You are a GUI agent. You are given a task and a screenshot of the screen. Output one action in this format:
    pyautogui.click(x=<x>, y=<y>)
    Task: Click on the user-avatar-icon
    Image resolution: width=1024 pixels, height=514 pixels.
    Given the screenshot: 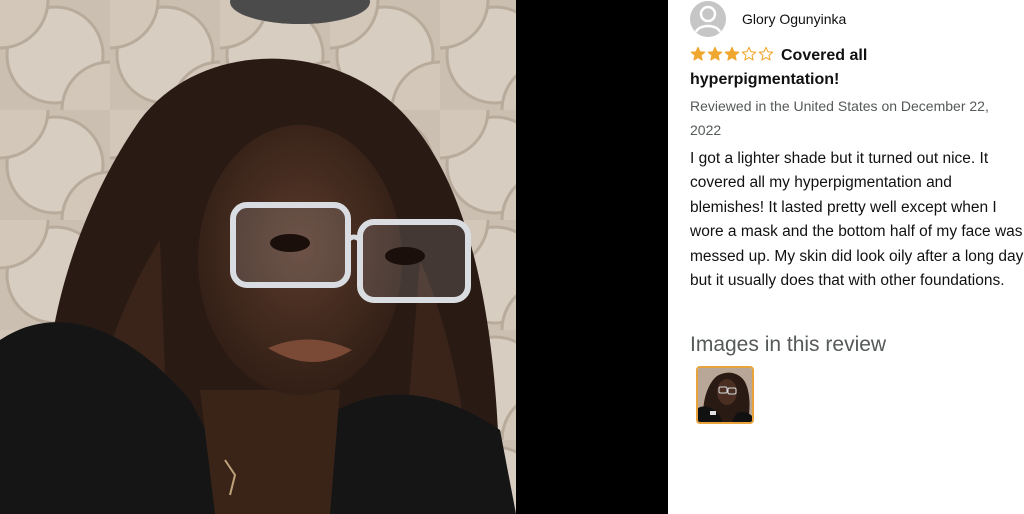 What is the action you would take?
    pyautogui.click(x=708, y=19)
    